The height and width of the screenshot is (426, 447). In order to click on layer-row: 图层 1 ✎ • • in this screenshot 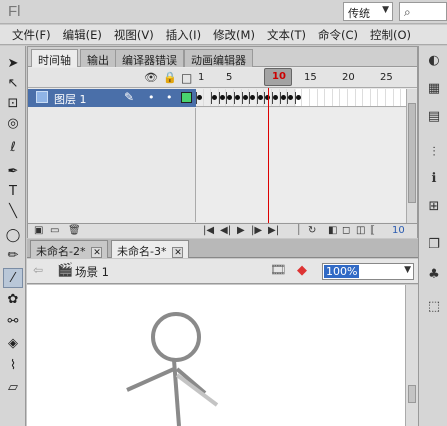, I will do `click(112, 98)`.